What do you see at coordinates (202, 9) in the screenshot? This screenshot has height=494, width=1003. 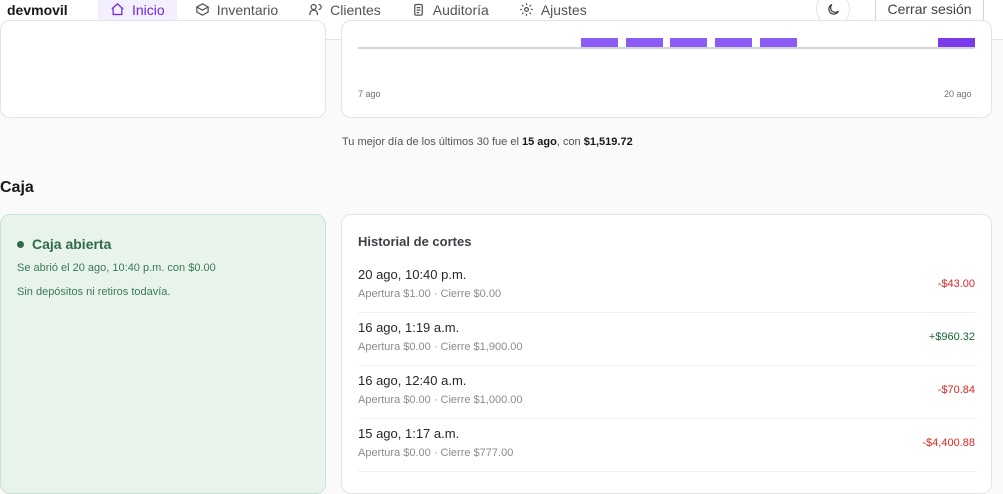 I see `box-icon` at bounding box center [202, 9].